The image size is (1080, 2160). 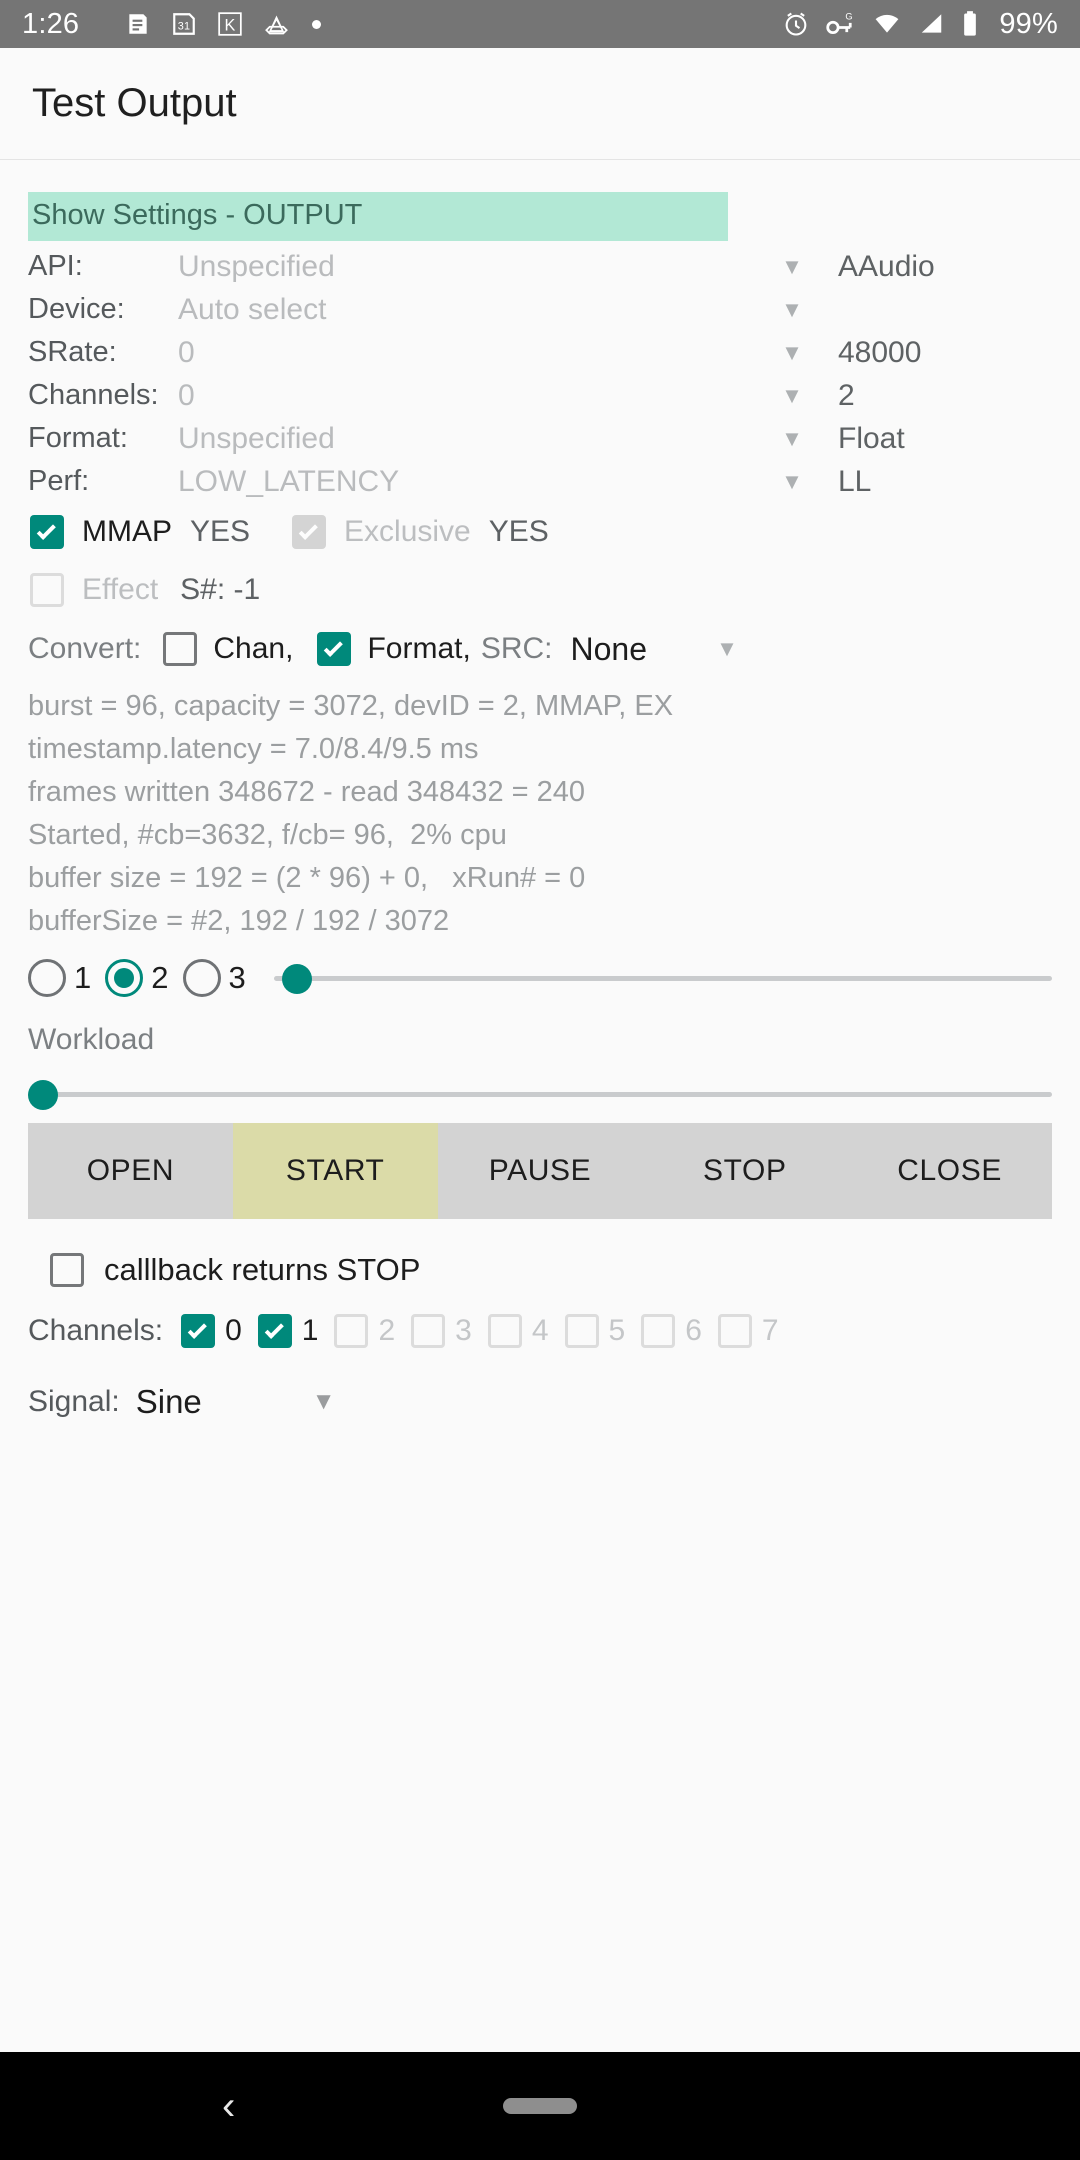 What do you see at coordinates (267, 835) in the screenshot?
I see `status-line: Started, #cb=3632, f/cb= 96, 2% cpu` at bounding box center [267, 835].